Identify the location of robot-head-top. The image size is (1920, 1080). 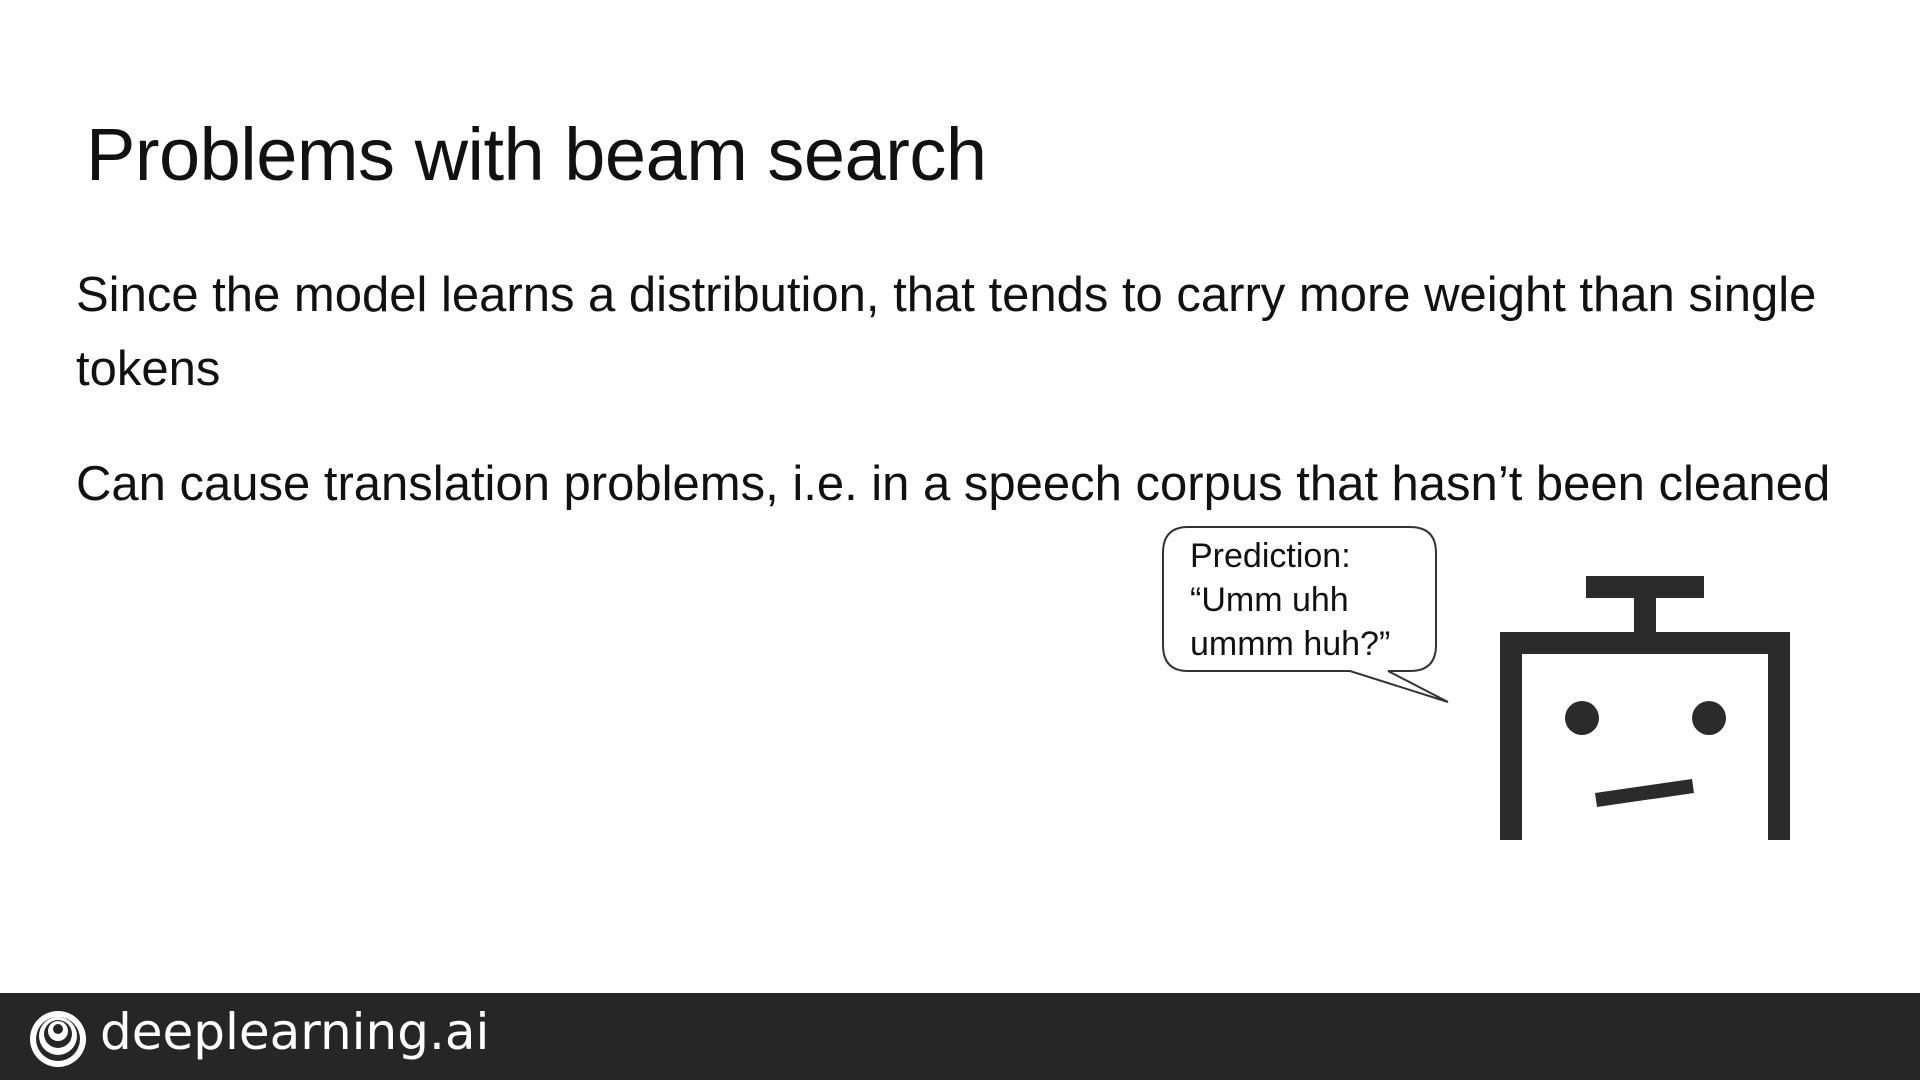
(1645, 643).